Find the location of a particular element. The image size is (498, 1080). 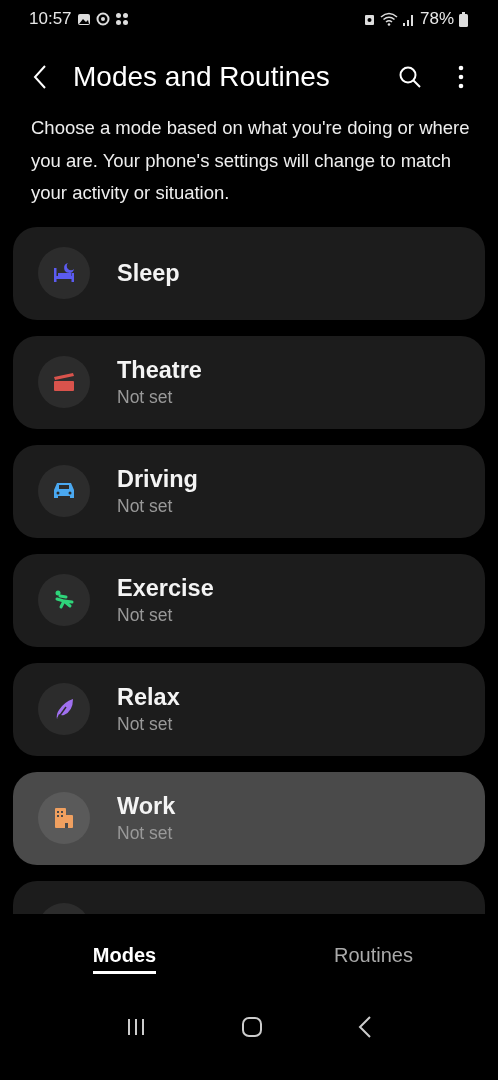

battery-percent: 78% is located at coordinates (436, 19).